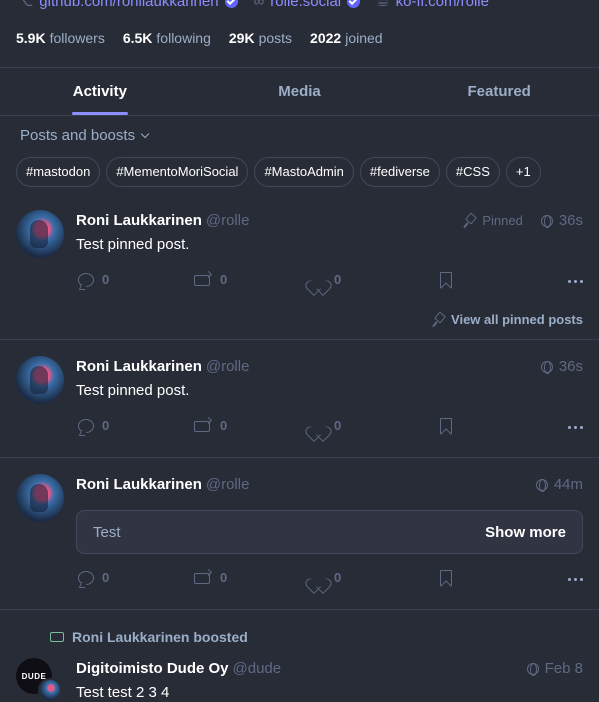 Image resolution: width=599 pixels, height=702 pixels. Describe the element at coordinates (399, 172) in the screenshot. I see `hashtag-chip: #fediverse` at that location.